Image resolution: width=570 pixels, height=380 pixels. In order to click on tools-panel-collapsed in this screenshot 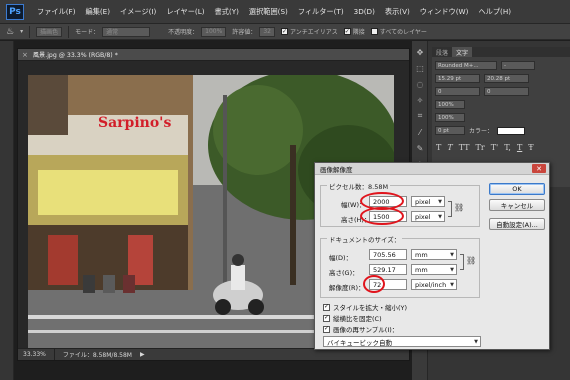, I will do `click(7, 210)`.